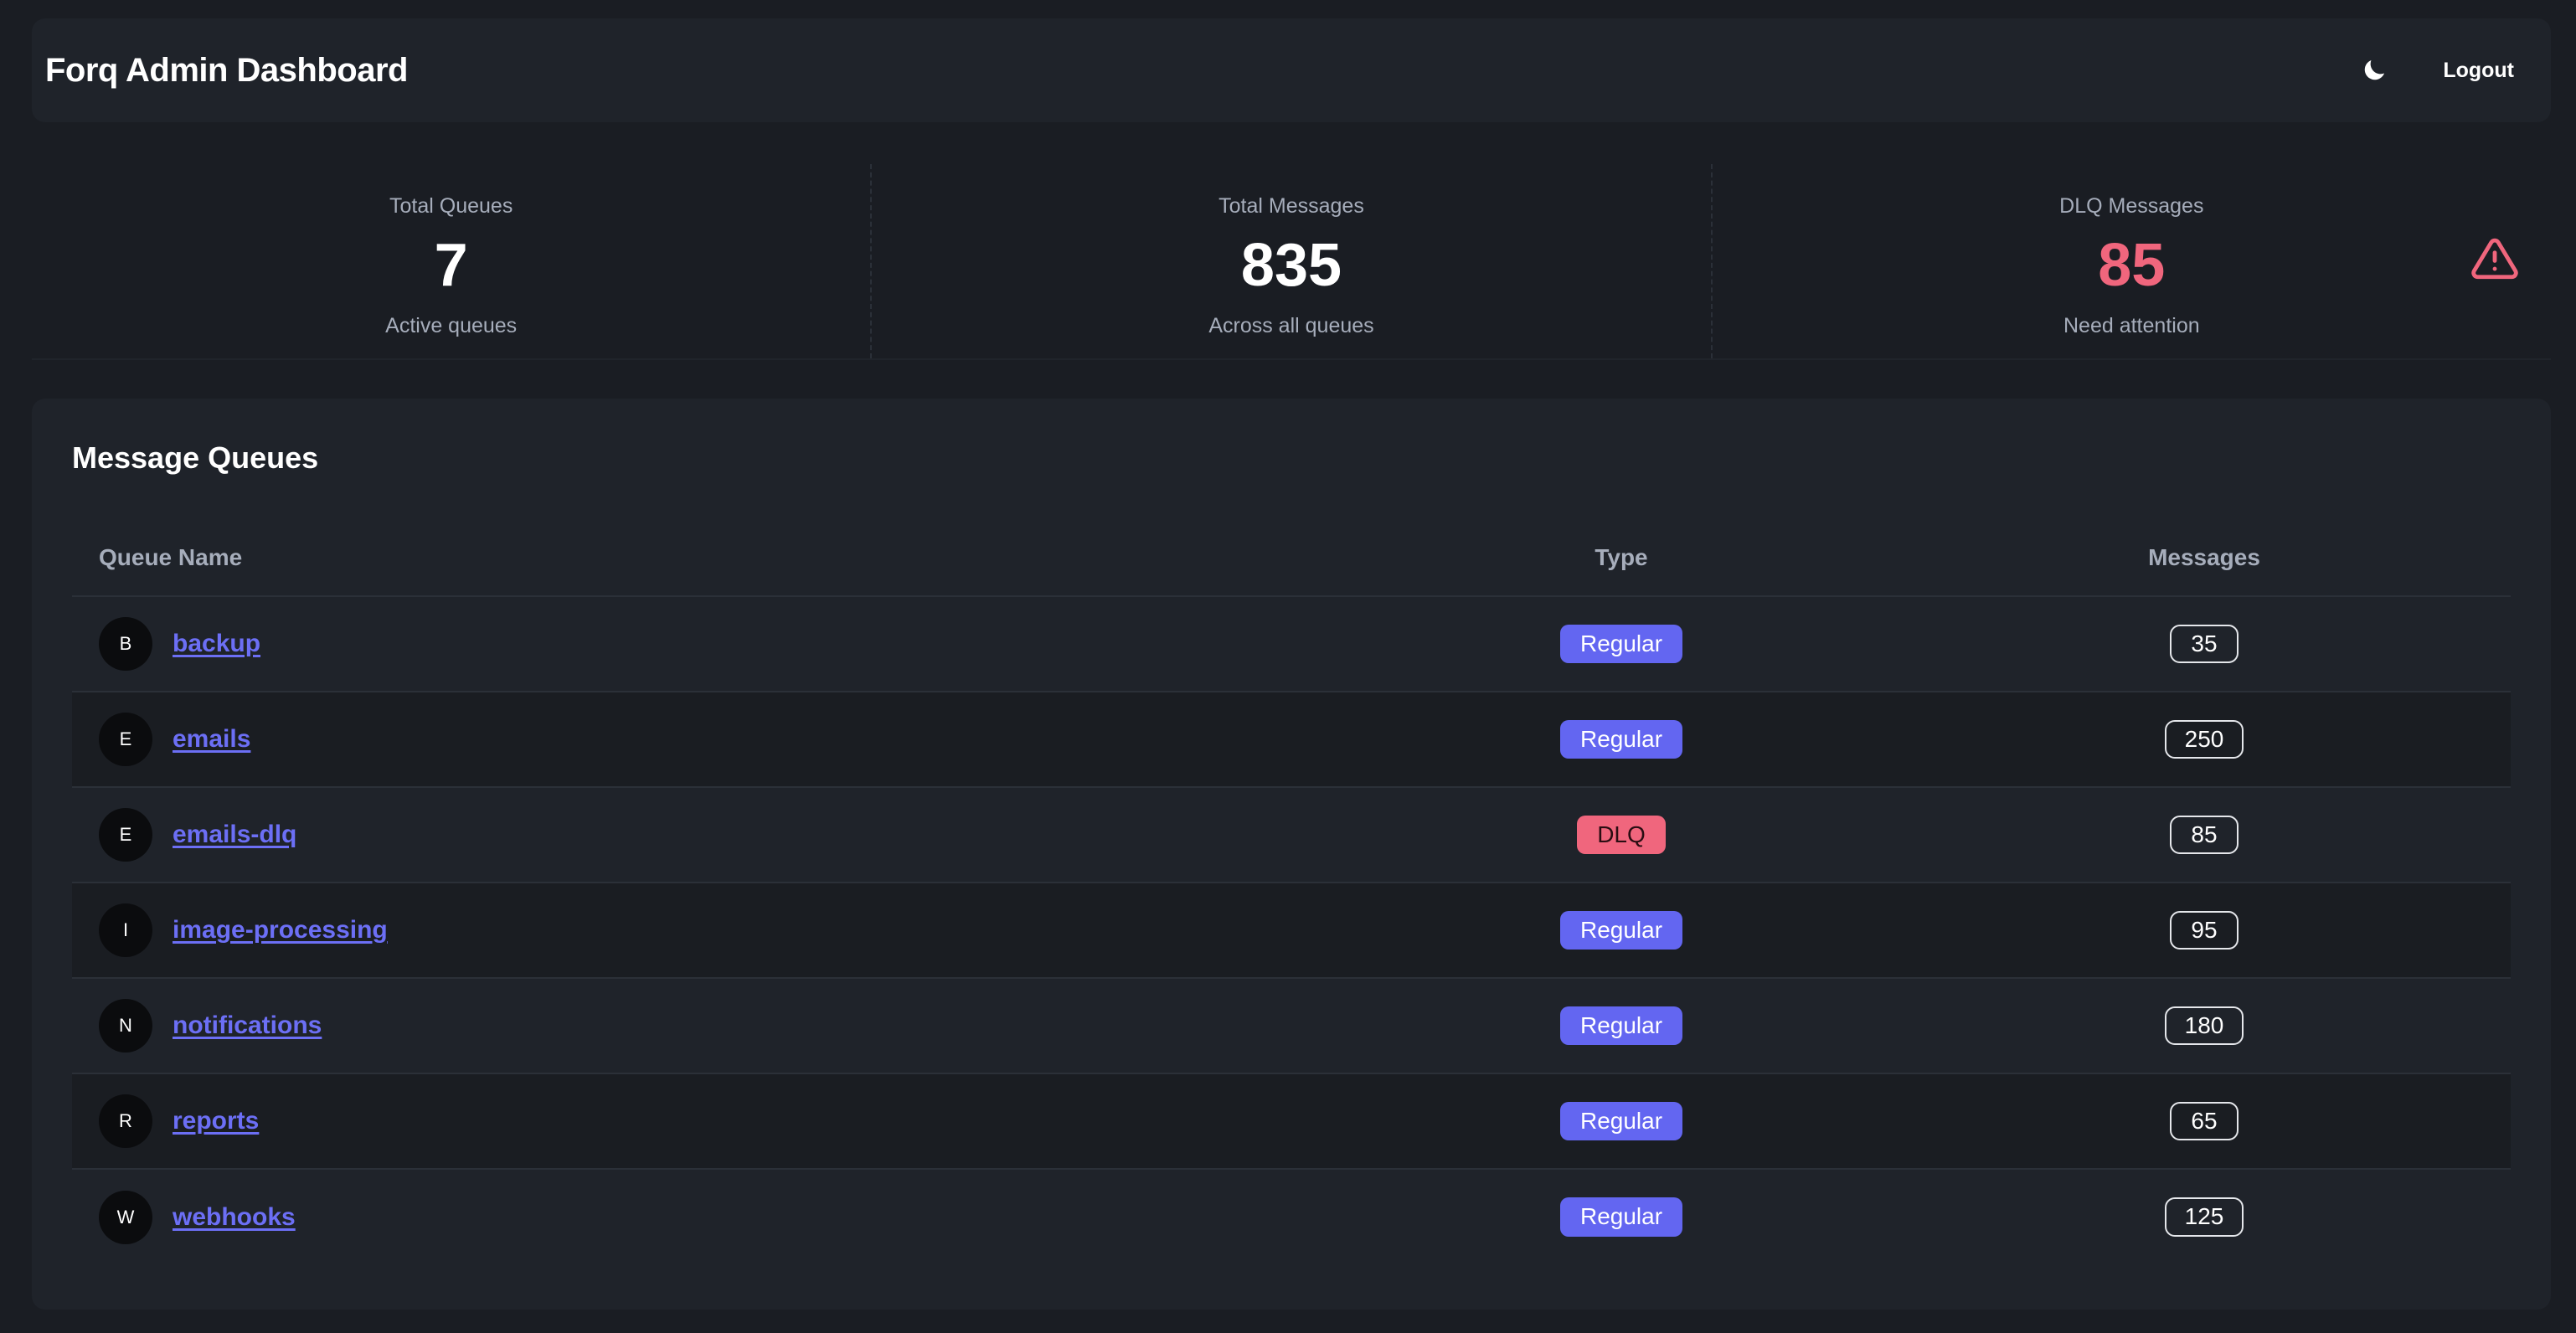  What do you see at coordinates (2204, 558) in the screenshot?
I see `column-header-messages: Messages` at bounding box center [2204, 558].